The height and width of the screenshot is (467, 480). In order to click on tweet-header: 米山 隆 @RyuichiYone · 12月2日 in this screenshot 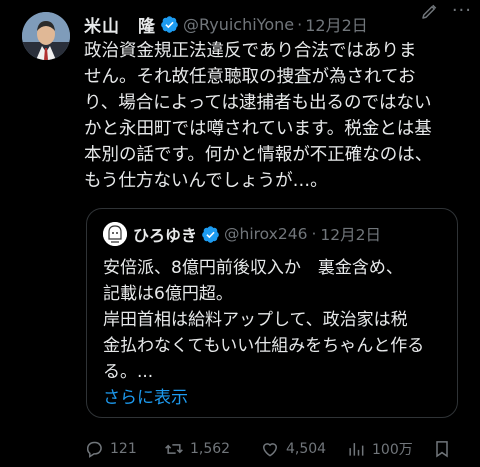, I will do `click(276, 24)`.